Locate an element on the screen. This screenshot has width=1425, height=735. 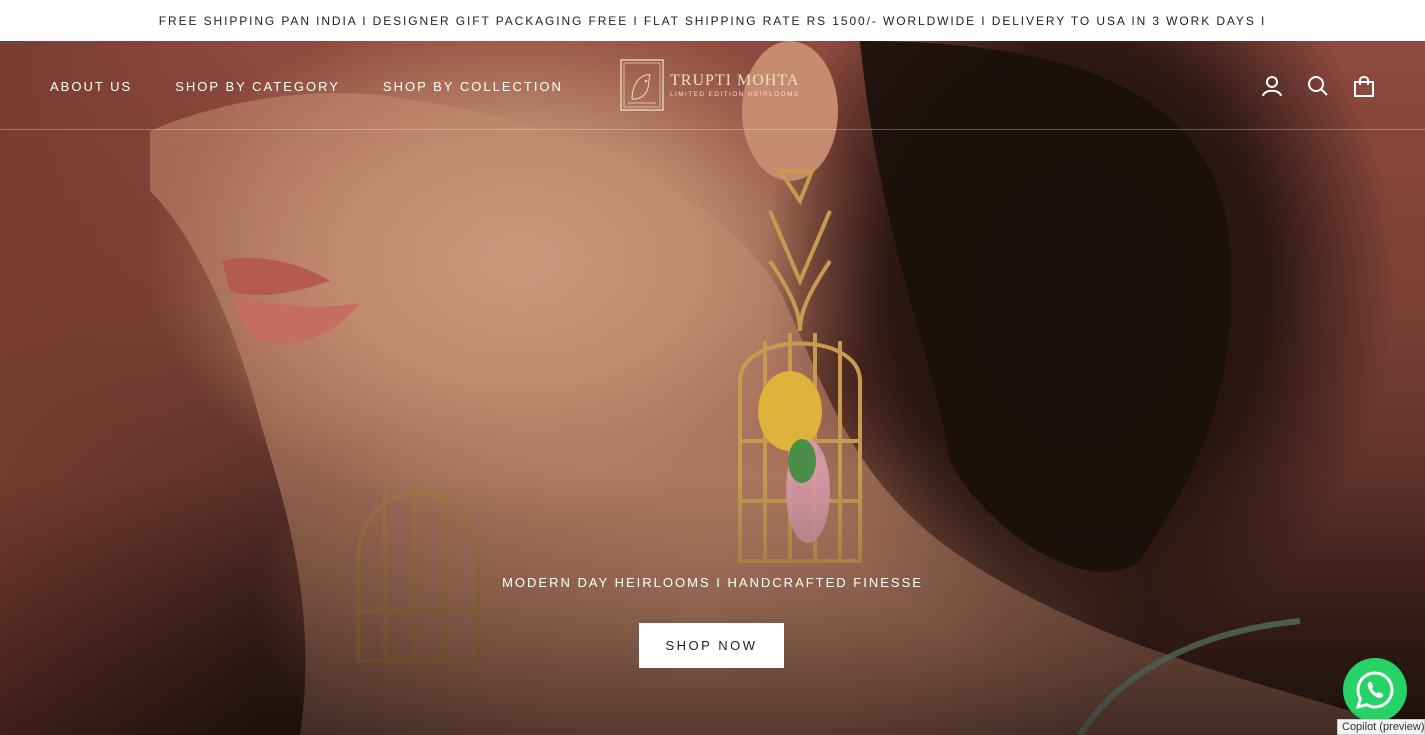
search-icon is located at coordinates (1318, 86).